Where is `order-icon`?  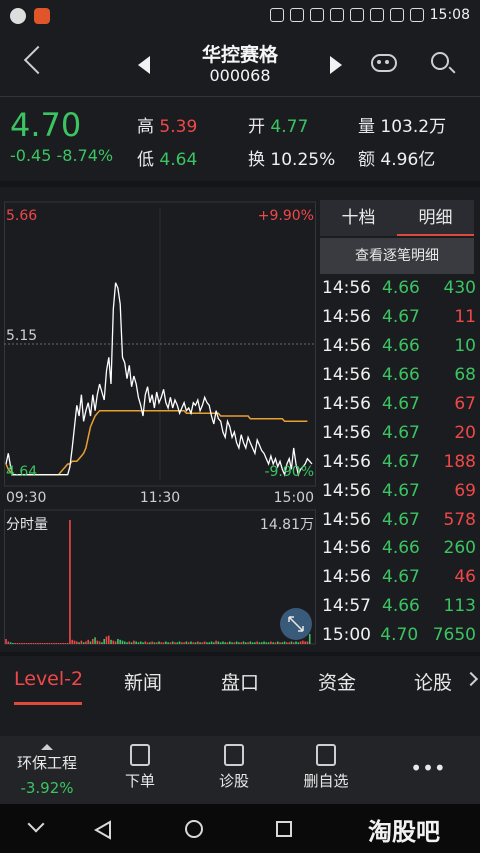 order-icon is located at coordinates (140, 755).